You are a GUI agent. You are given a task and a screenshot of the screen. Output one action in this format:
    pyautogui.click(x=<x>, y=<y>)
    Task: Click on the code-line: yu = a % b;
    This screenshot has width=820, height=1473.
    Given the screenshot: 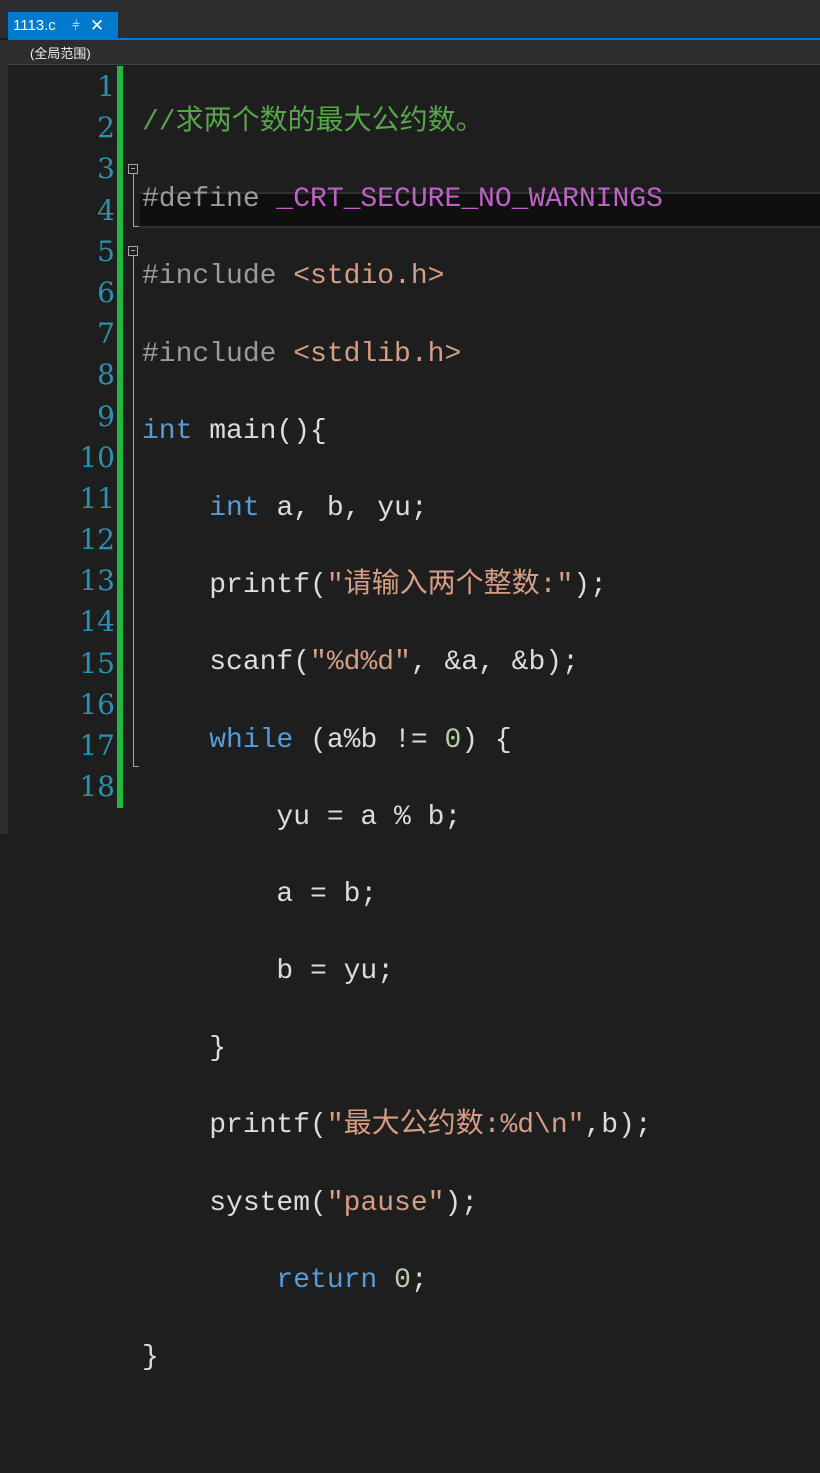 What is the action you would take?
    pyautogui.click(x=402, y=817)
    